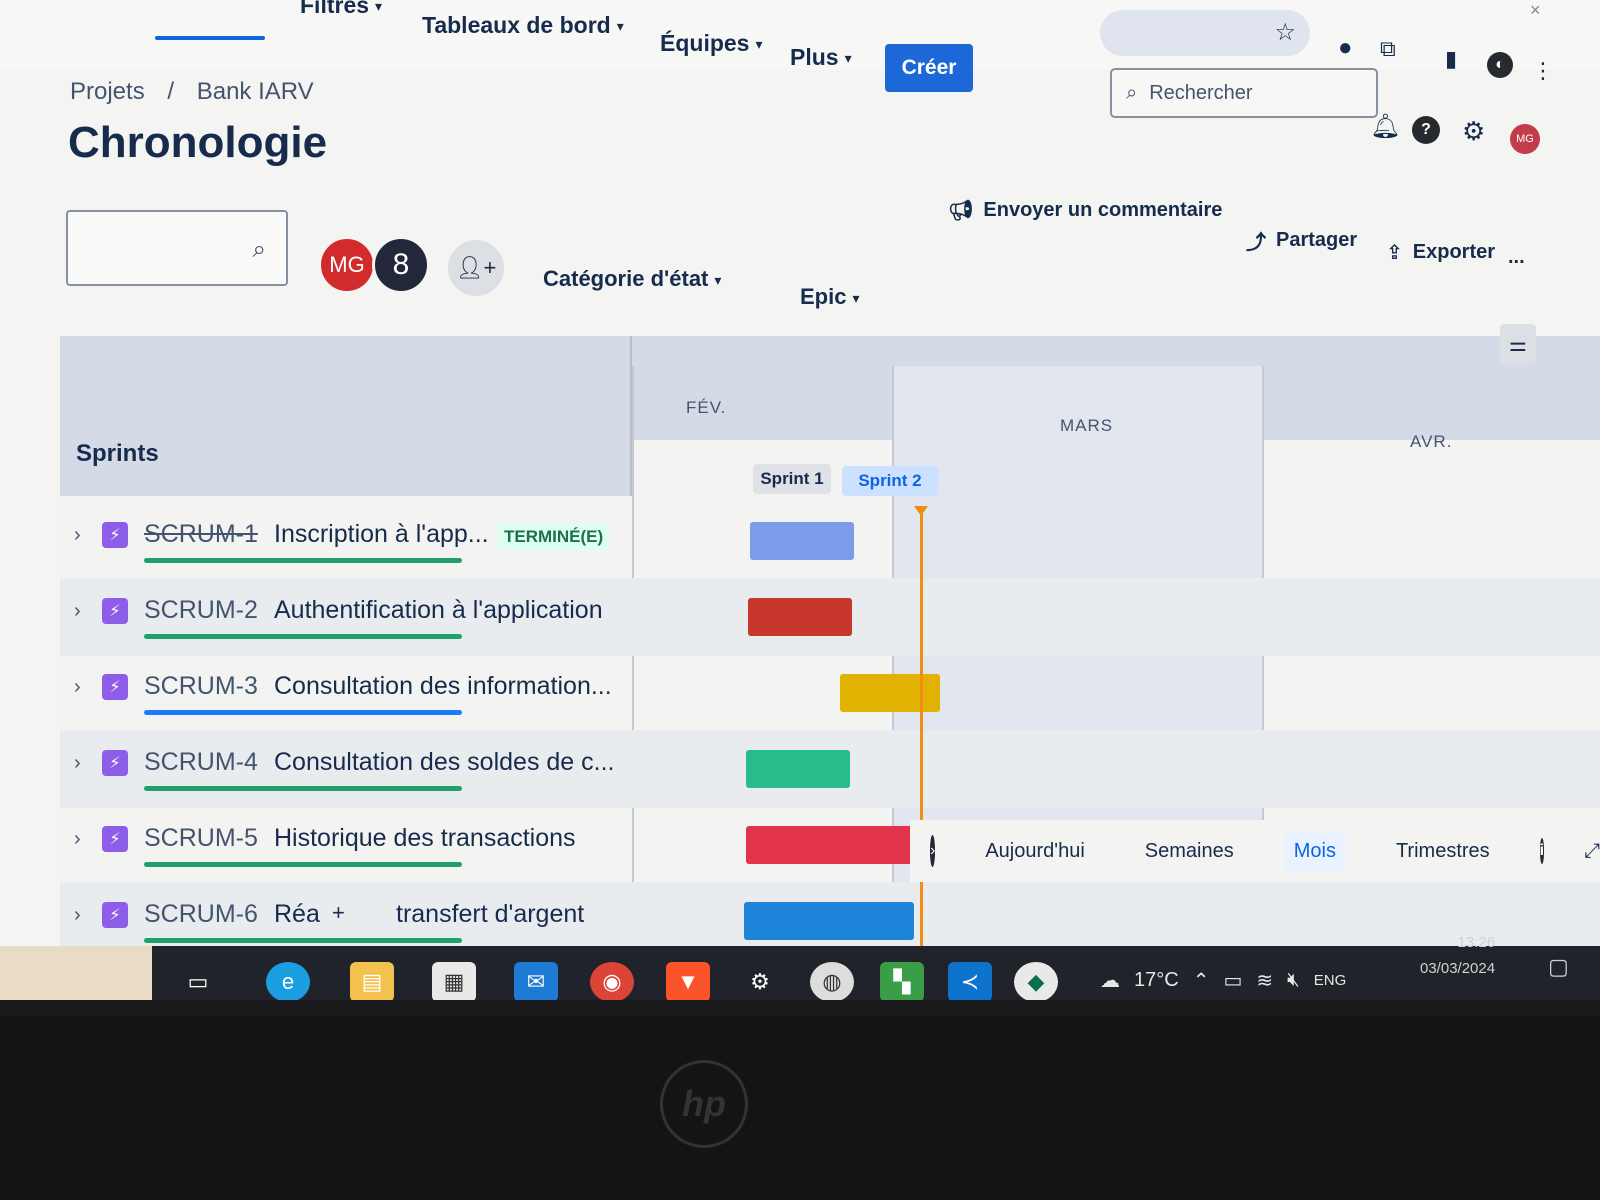  Describe the element at coordinates (303, 712) in the screenshot. I see `progress-bar` at that location.